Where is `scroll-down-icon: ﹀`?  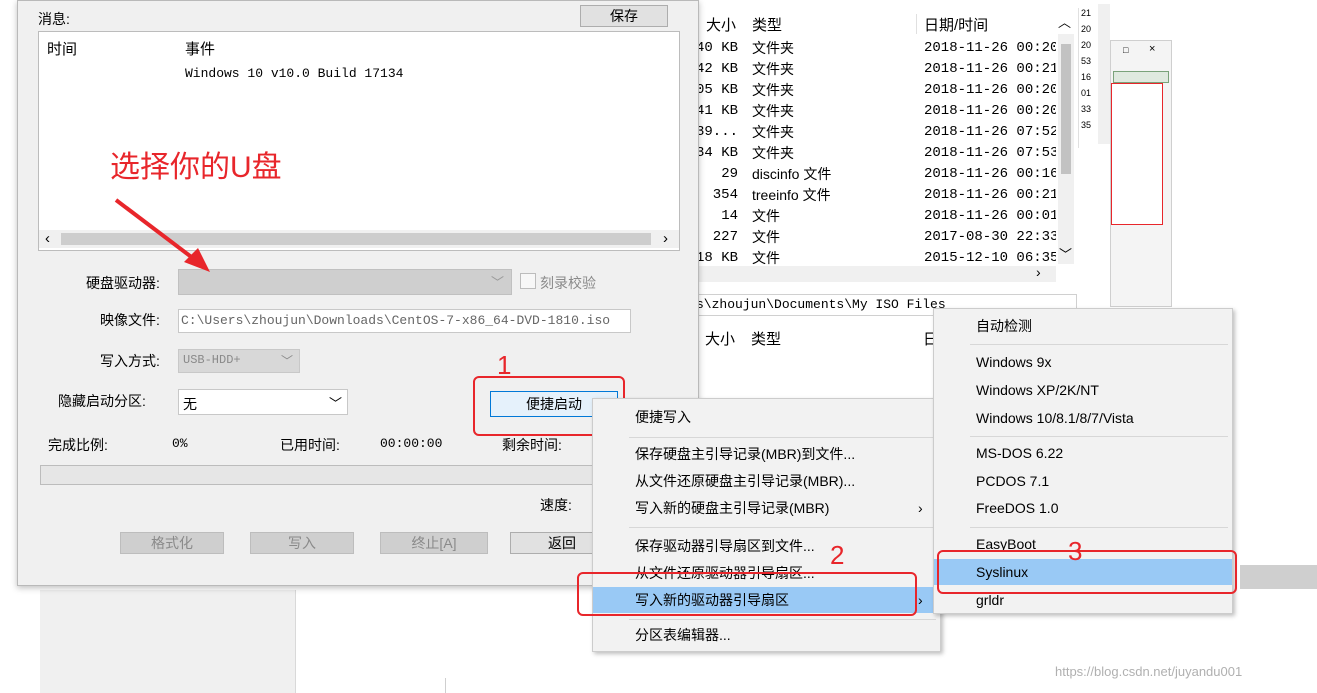
scroll-down-icon: ﹀ is located at coordinates (1065, 253).